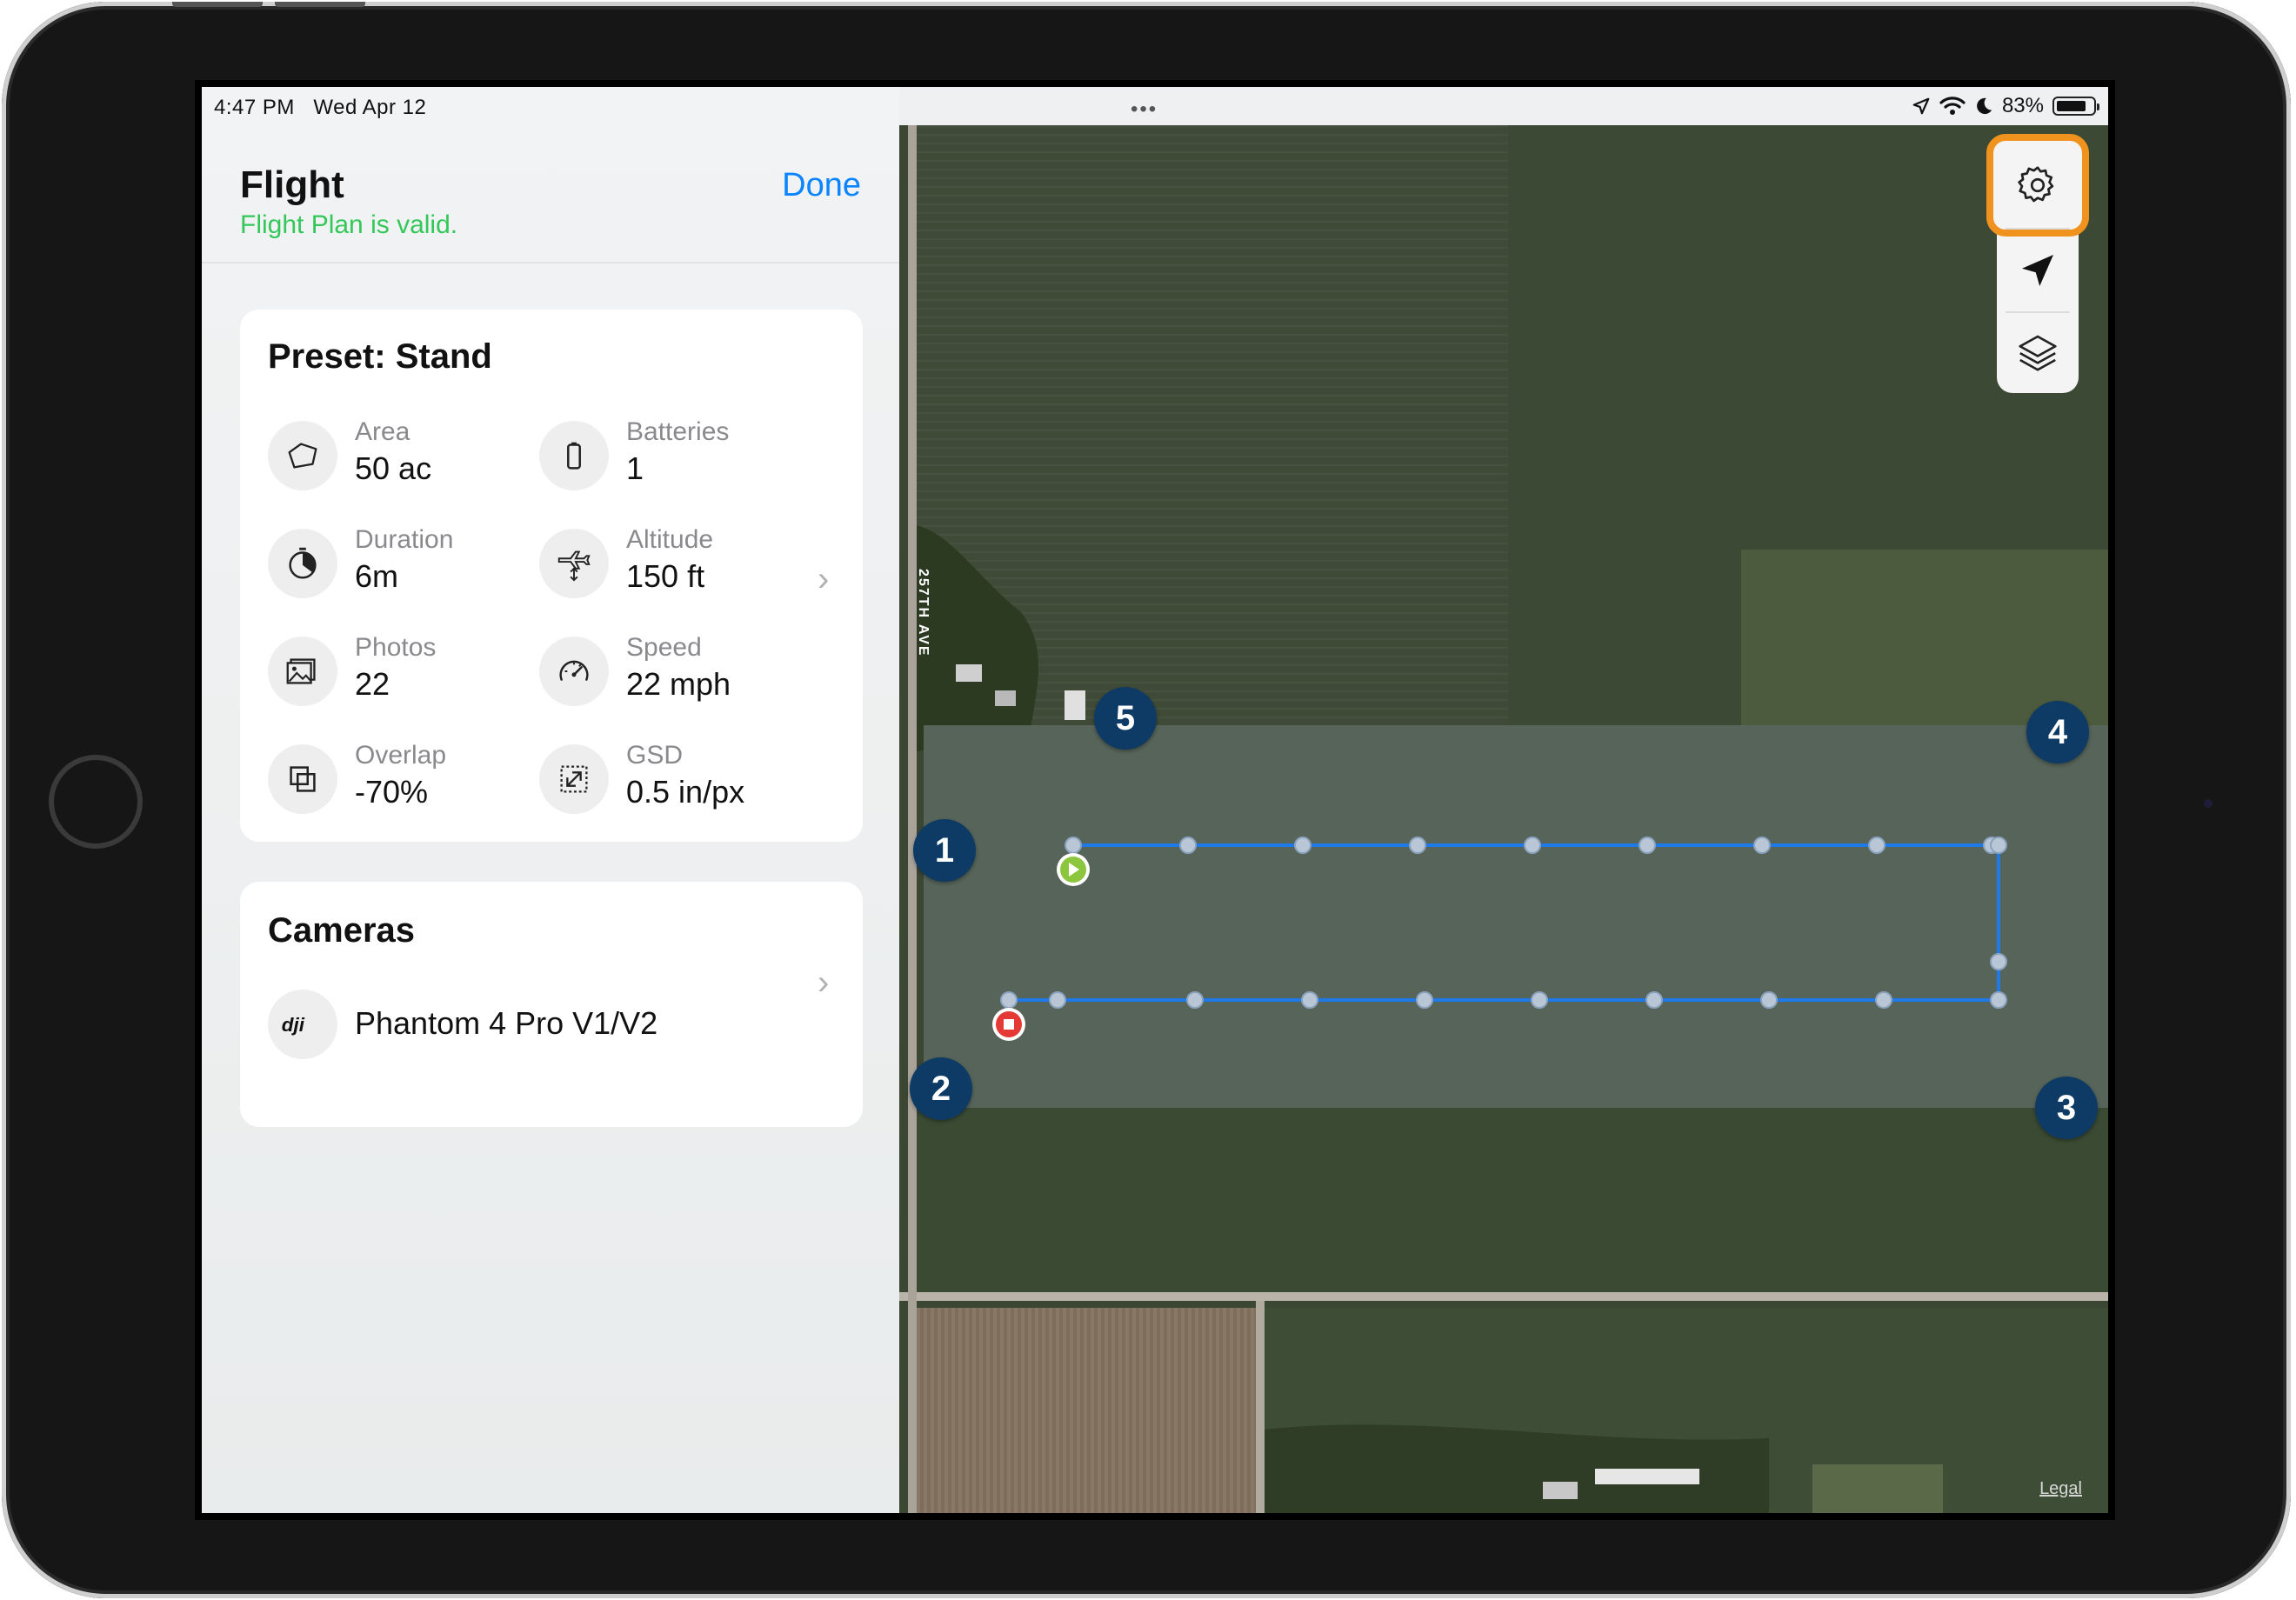 This screenshot has width=2296, height=1600. I want to click on camera-name: Phantom 4 Pro V1/V2, so click(507, 1023).